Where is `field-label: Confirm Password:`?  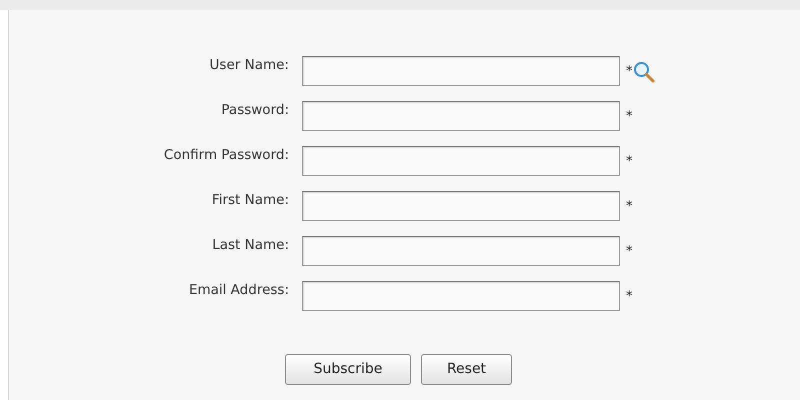 field-label: Confirm Password: is located at coordinates (225, 155).